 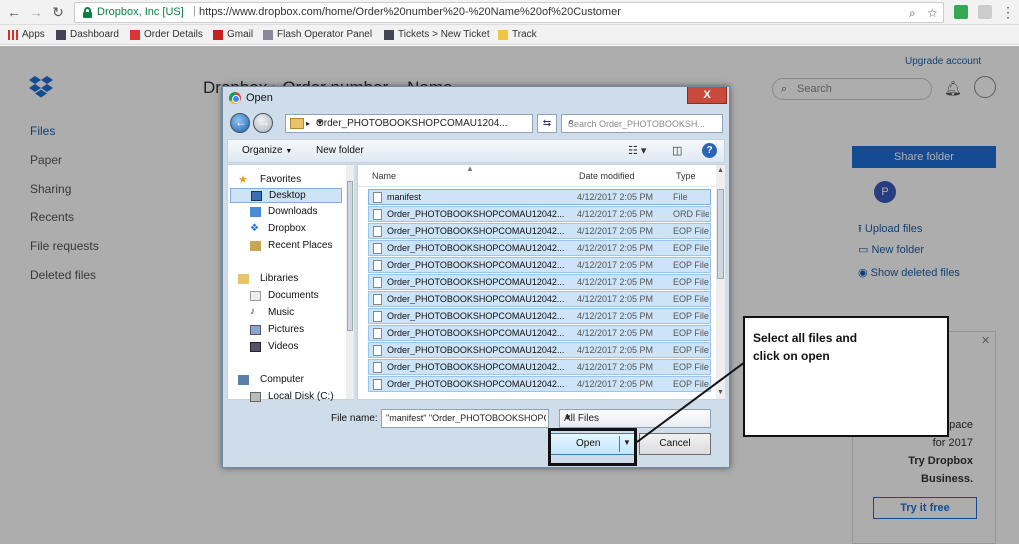 What do you see at coordinates (233, 34) in the screenshot?
I see `bookmark-gmail: Gmail` at bounding box center [233, 34].